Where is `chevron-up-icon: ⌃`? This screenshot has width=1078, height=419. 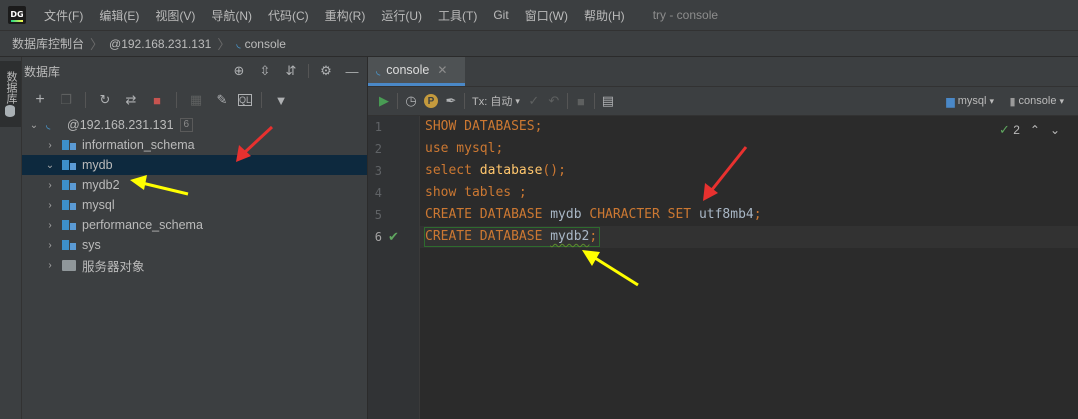 chevron-up-icon: ⌃ is located at coordinates (1035, 130).